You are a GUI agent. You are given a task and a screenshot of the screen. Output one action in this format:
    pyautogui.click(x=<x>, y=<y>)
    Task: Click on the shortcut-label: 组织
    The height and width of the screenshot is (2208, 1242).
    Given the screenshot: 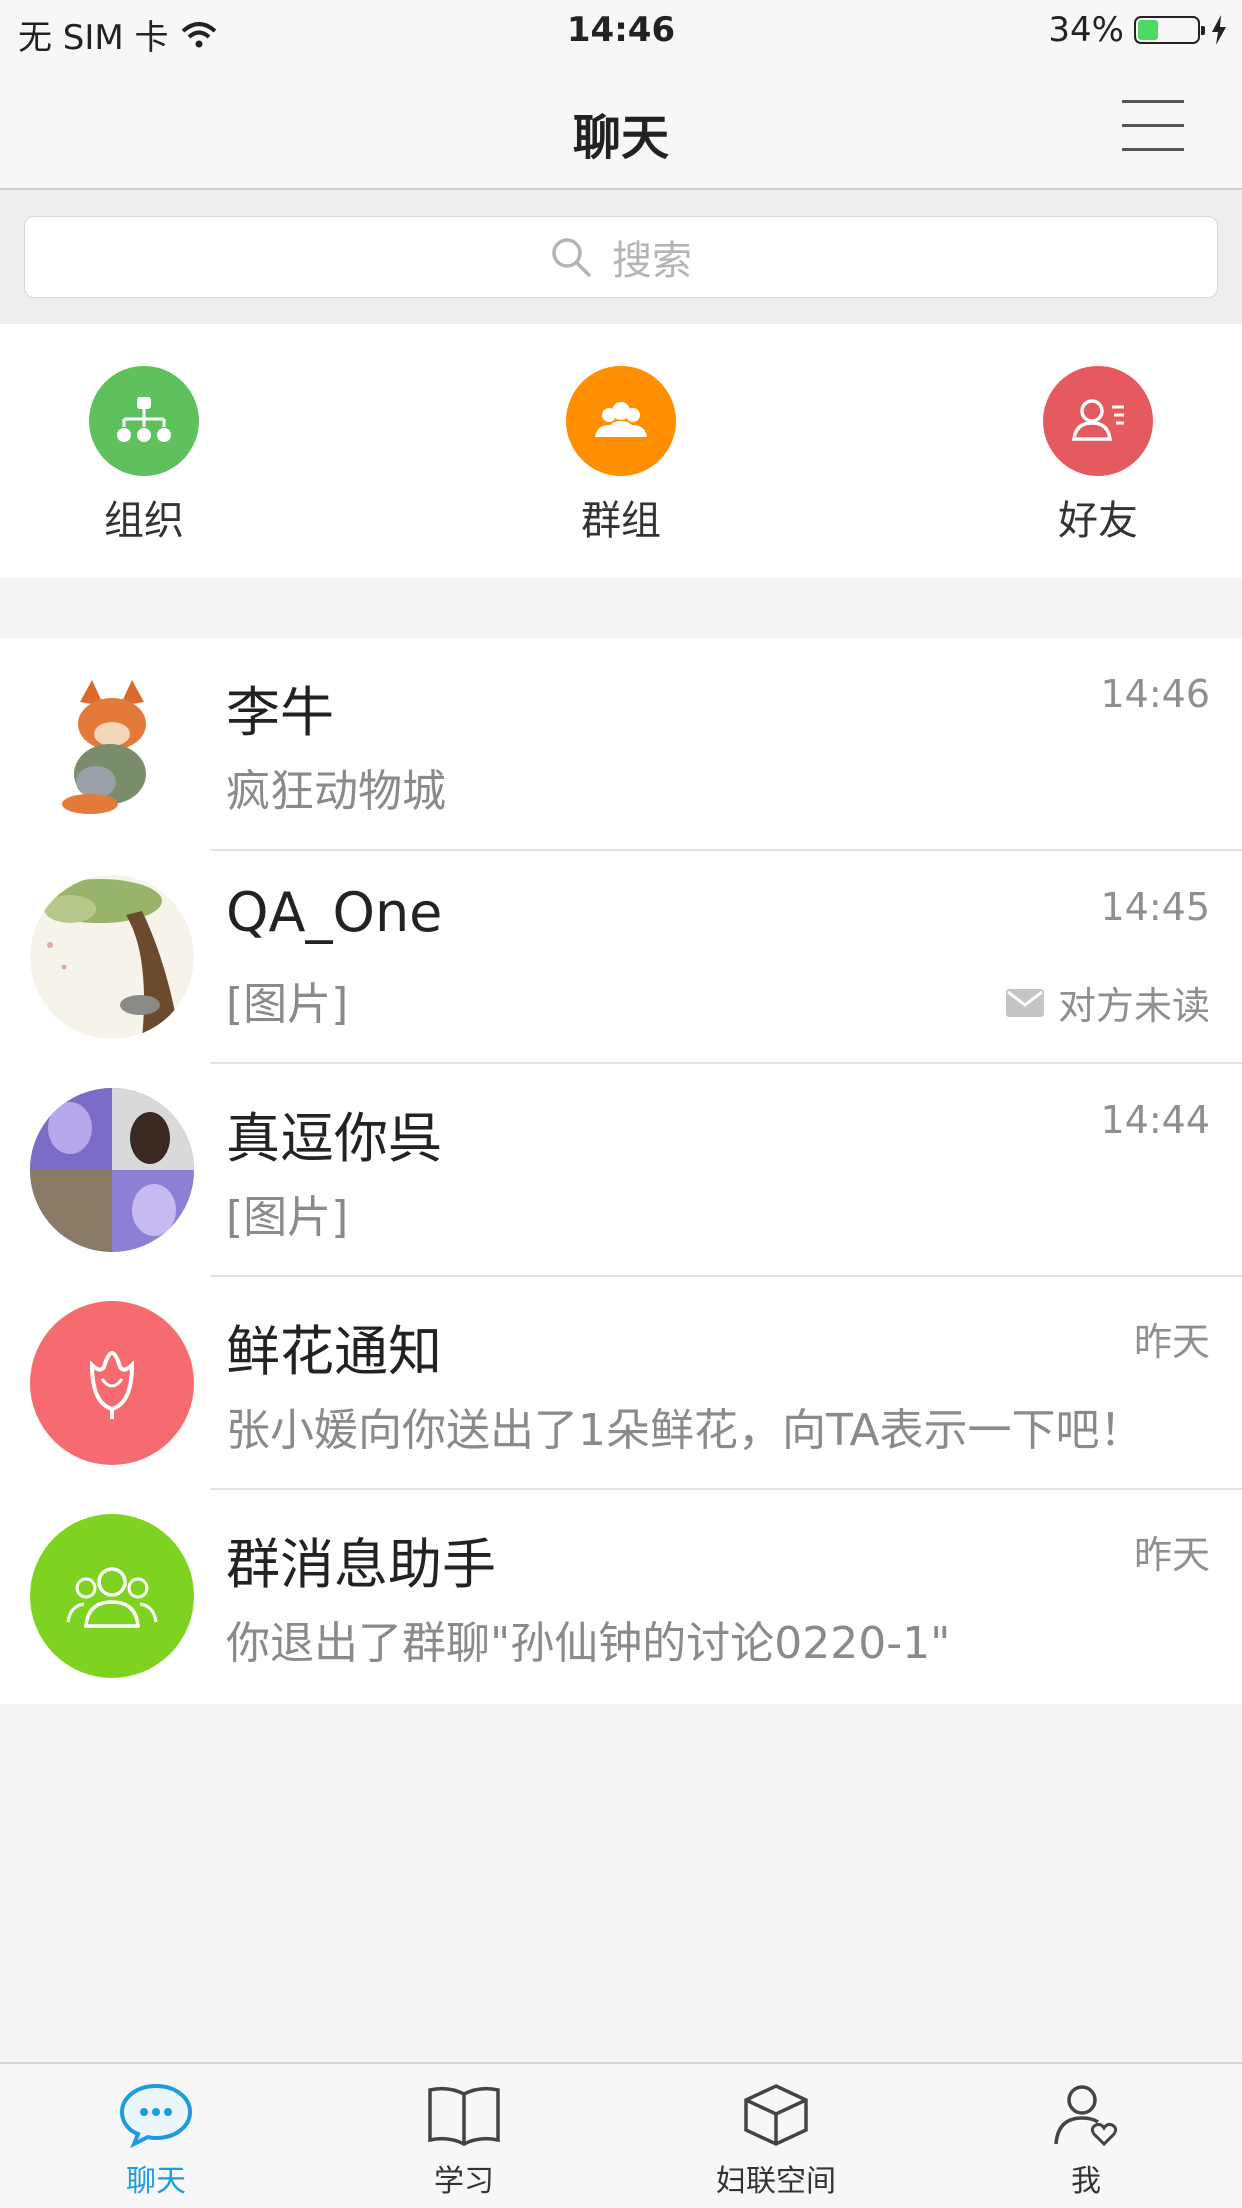 What is the action you would take?
    pyautogui.click(x=144, y=521)
    